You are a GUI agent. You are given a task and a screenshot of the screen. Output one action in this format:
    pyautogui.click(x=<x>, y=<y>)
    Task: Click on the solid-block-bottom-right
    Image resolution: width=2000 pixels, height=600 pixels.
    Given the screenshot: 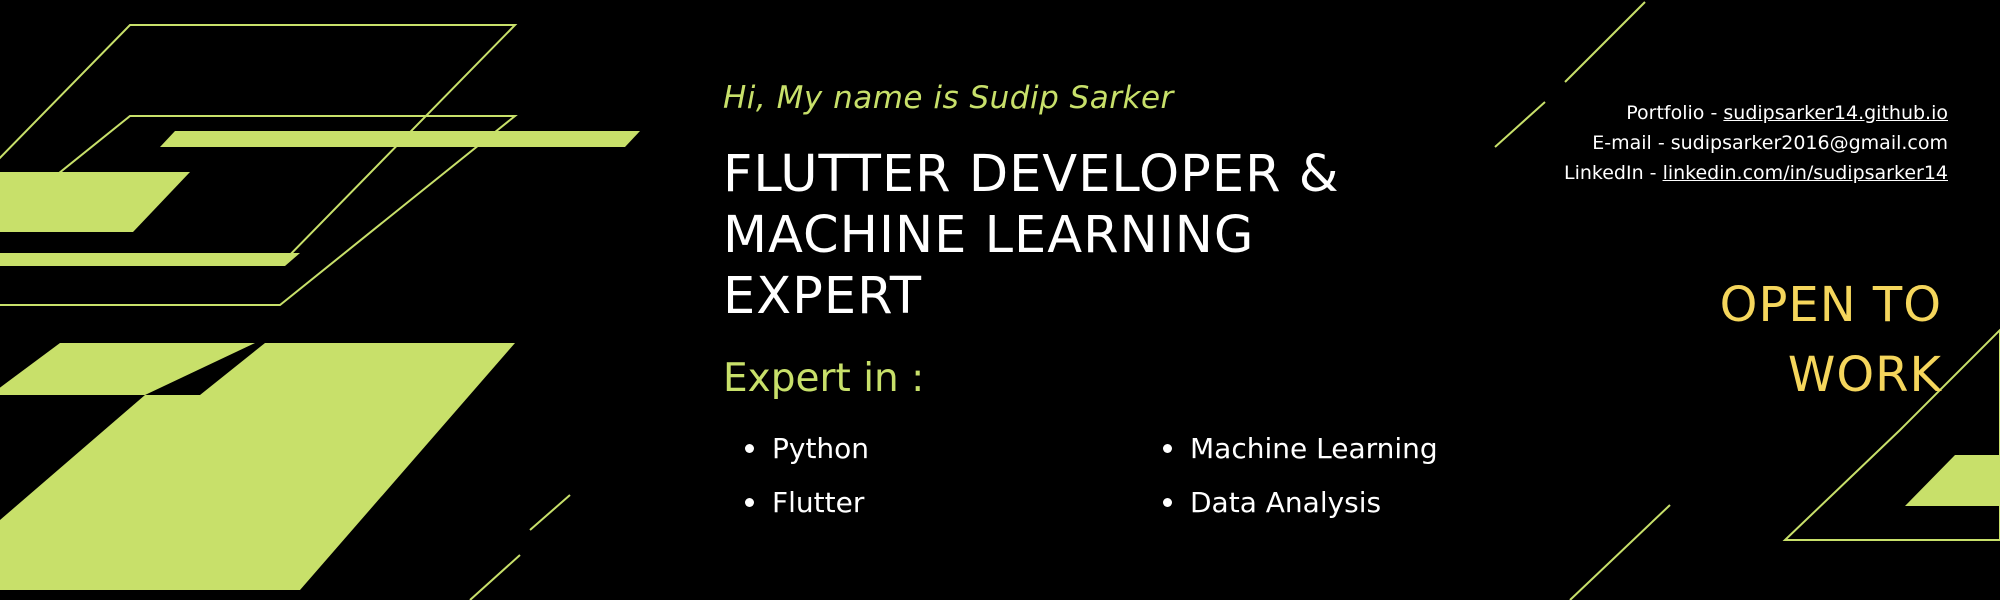 What is the action you would take?
    pyautogui.click(x=1952, y=480)
    